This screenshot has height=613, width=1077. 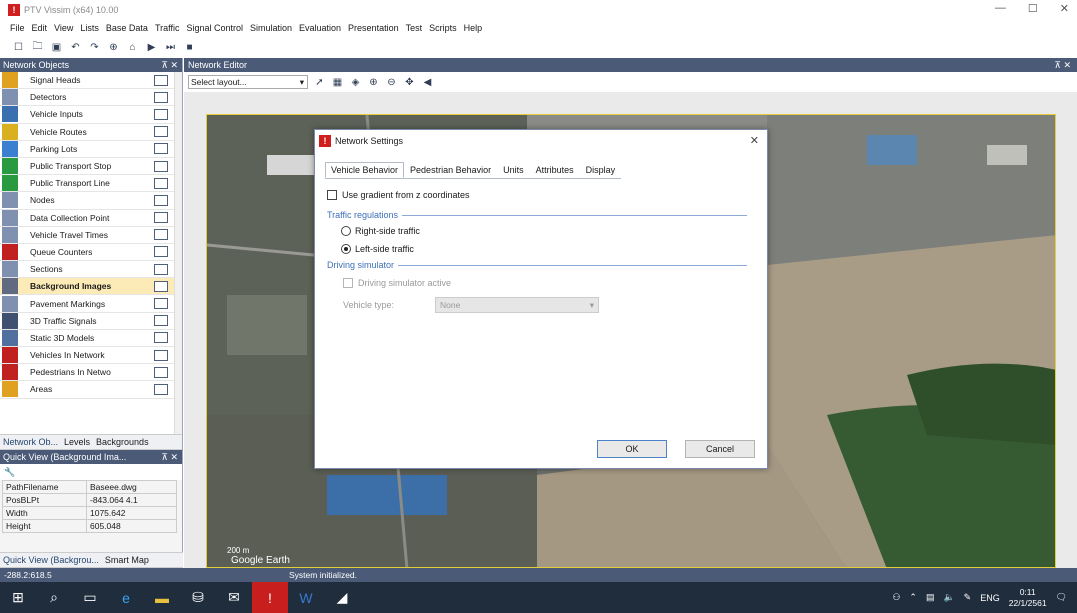 I want to click on menu-base-data: Base Data, so click(x=127, y=28).